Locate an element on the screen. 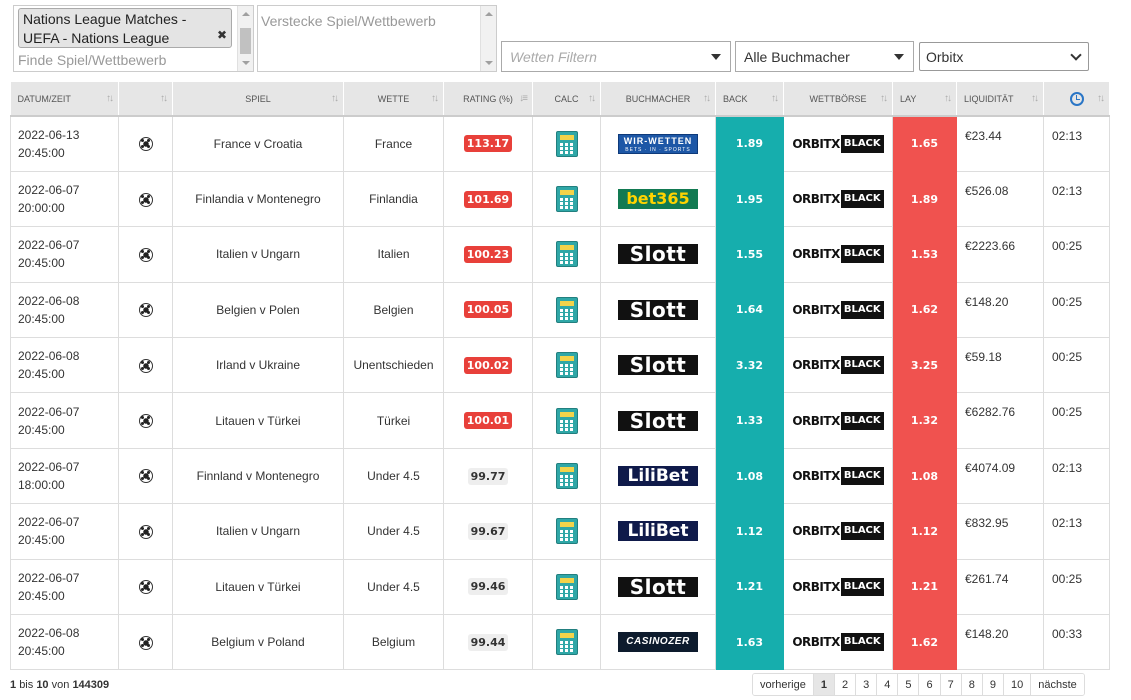  page-button: 4 is located at coordinates (887, 684).